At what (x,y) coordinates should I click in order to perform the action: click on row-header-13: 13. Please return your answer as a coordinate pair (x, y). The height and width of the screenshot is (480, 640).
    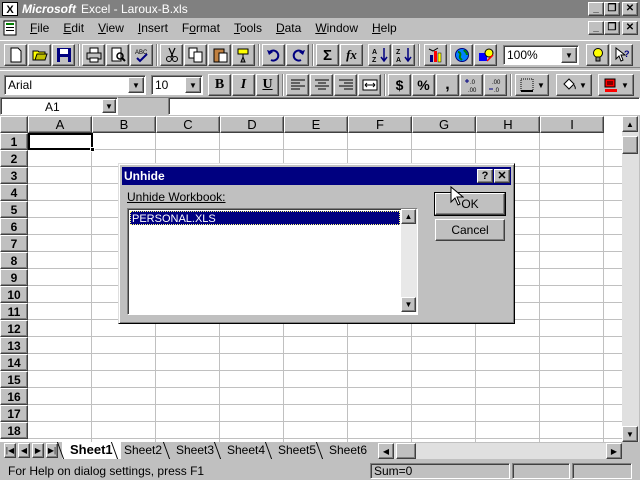
    Looking at the image, I should click on (14, 345).